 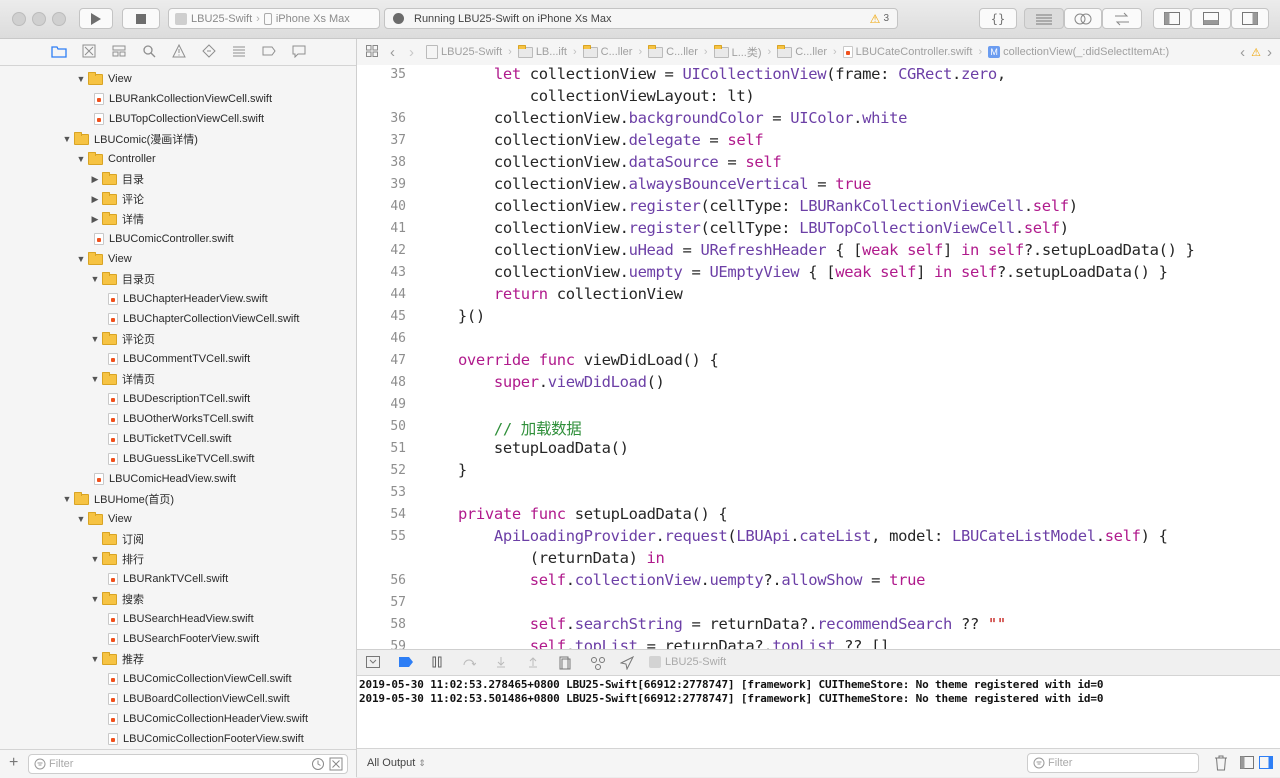 I want to click on code-line: private func setupLoadData() {, so click(x=575, y=514).